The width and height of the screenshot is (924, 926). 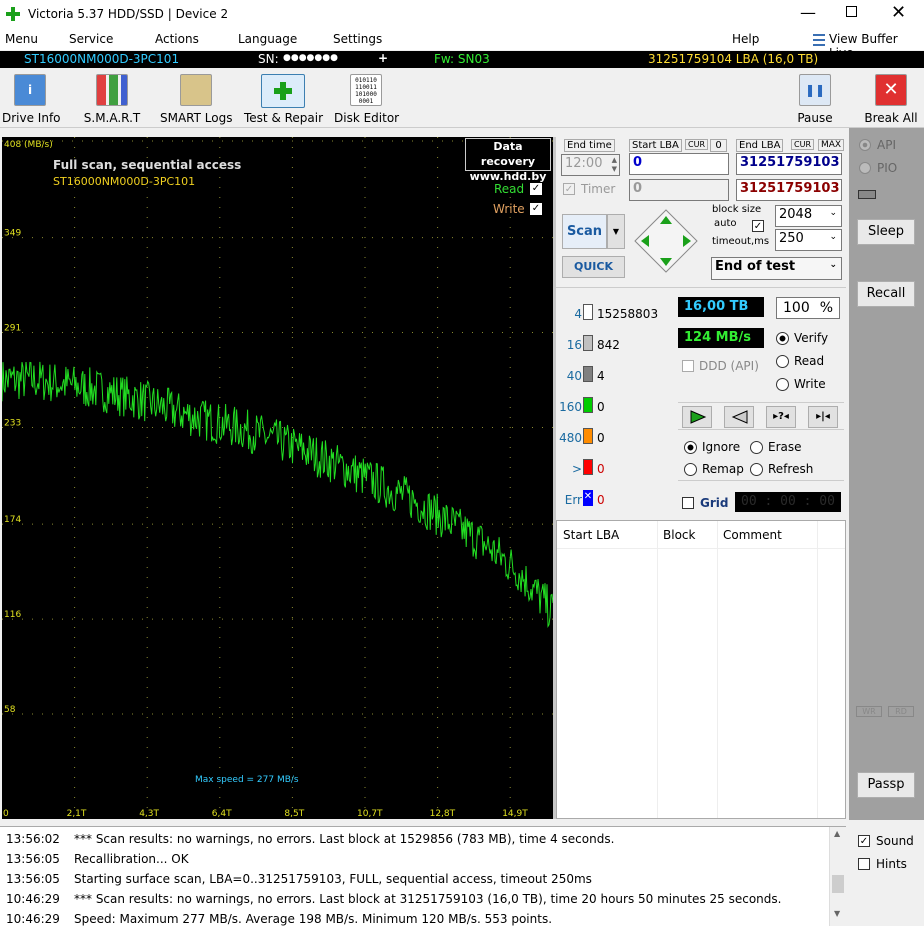 What do you see at coordinates (370, 814) in the screenshot?
I see `x-tick-label: 10,7T` at bounding box center [370, 814].